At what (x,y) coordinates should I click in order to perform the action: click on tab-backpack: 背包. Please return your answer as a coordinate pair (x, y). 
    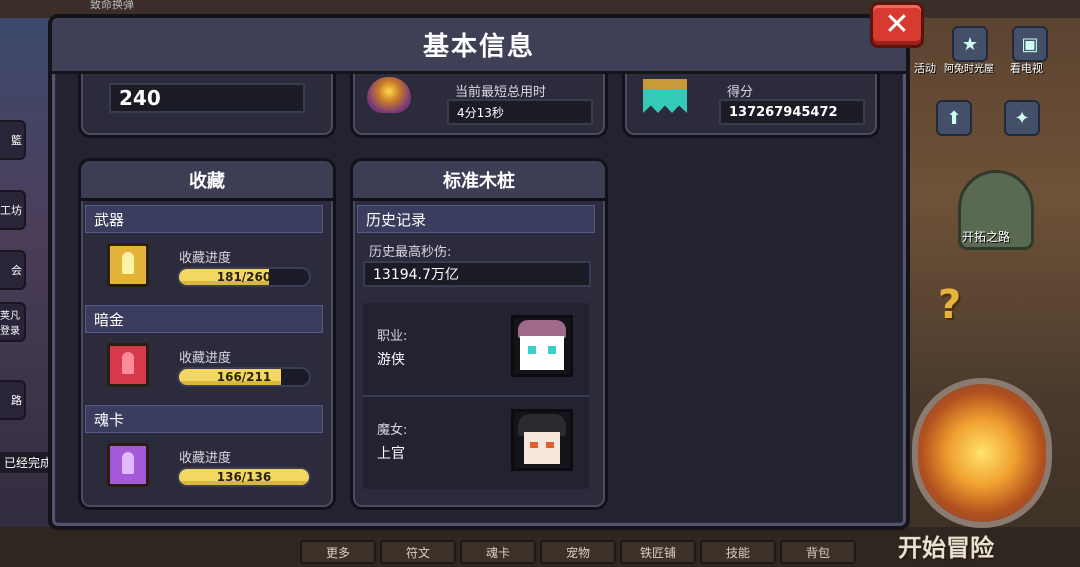
    Looking at the image, I should click on (818, 552).